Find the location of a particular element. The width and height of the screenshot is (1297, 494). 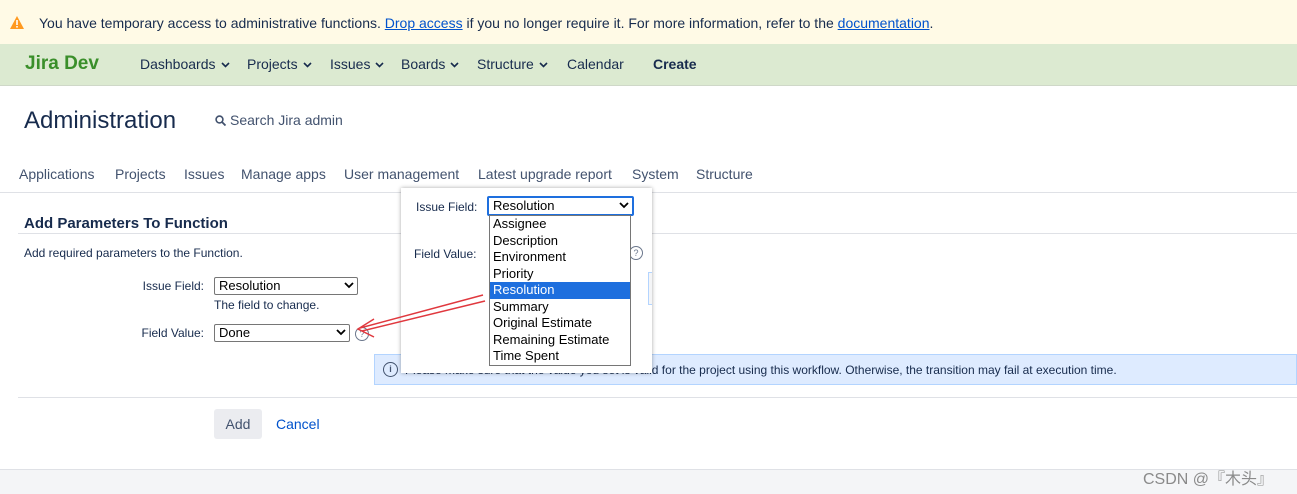

dropdown-option-highlighted: Resolution is located at coordinates (560, 290).